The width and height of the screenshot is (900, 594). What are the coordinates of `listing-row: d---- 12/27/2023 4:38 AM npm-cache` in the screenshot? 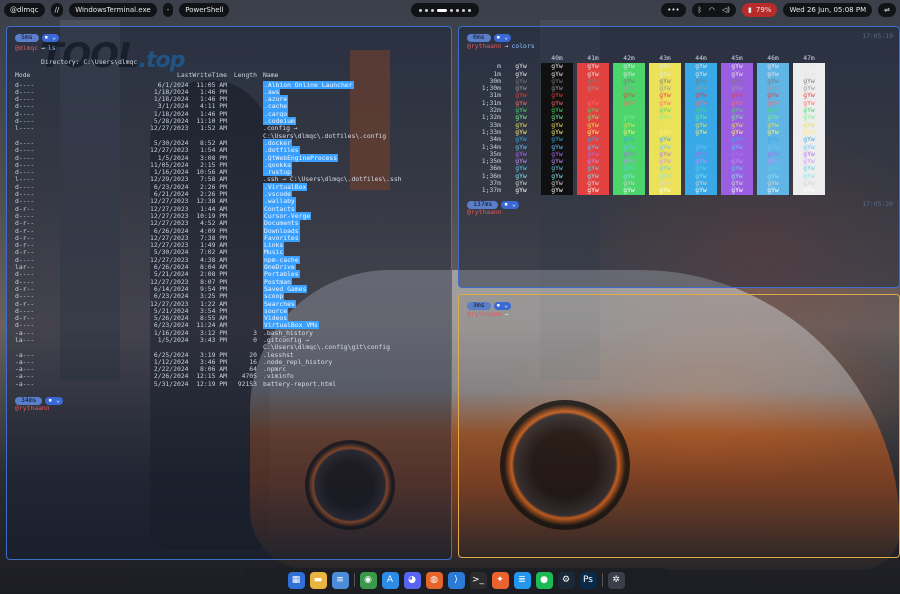 It's located at (229, 259).